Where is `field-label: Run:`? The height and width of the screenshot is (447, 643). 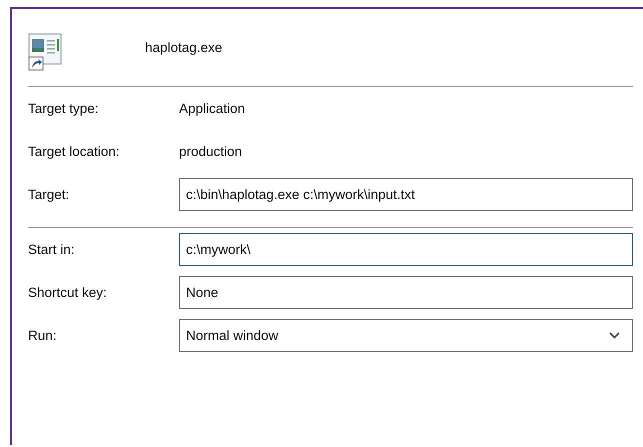 field-label: Run: is located at coordinates (43, 335).